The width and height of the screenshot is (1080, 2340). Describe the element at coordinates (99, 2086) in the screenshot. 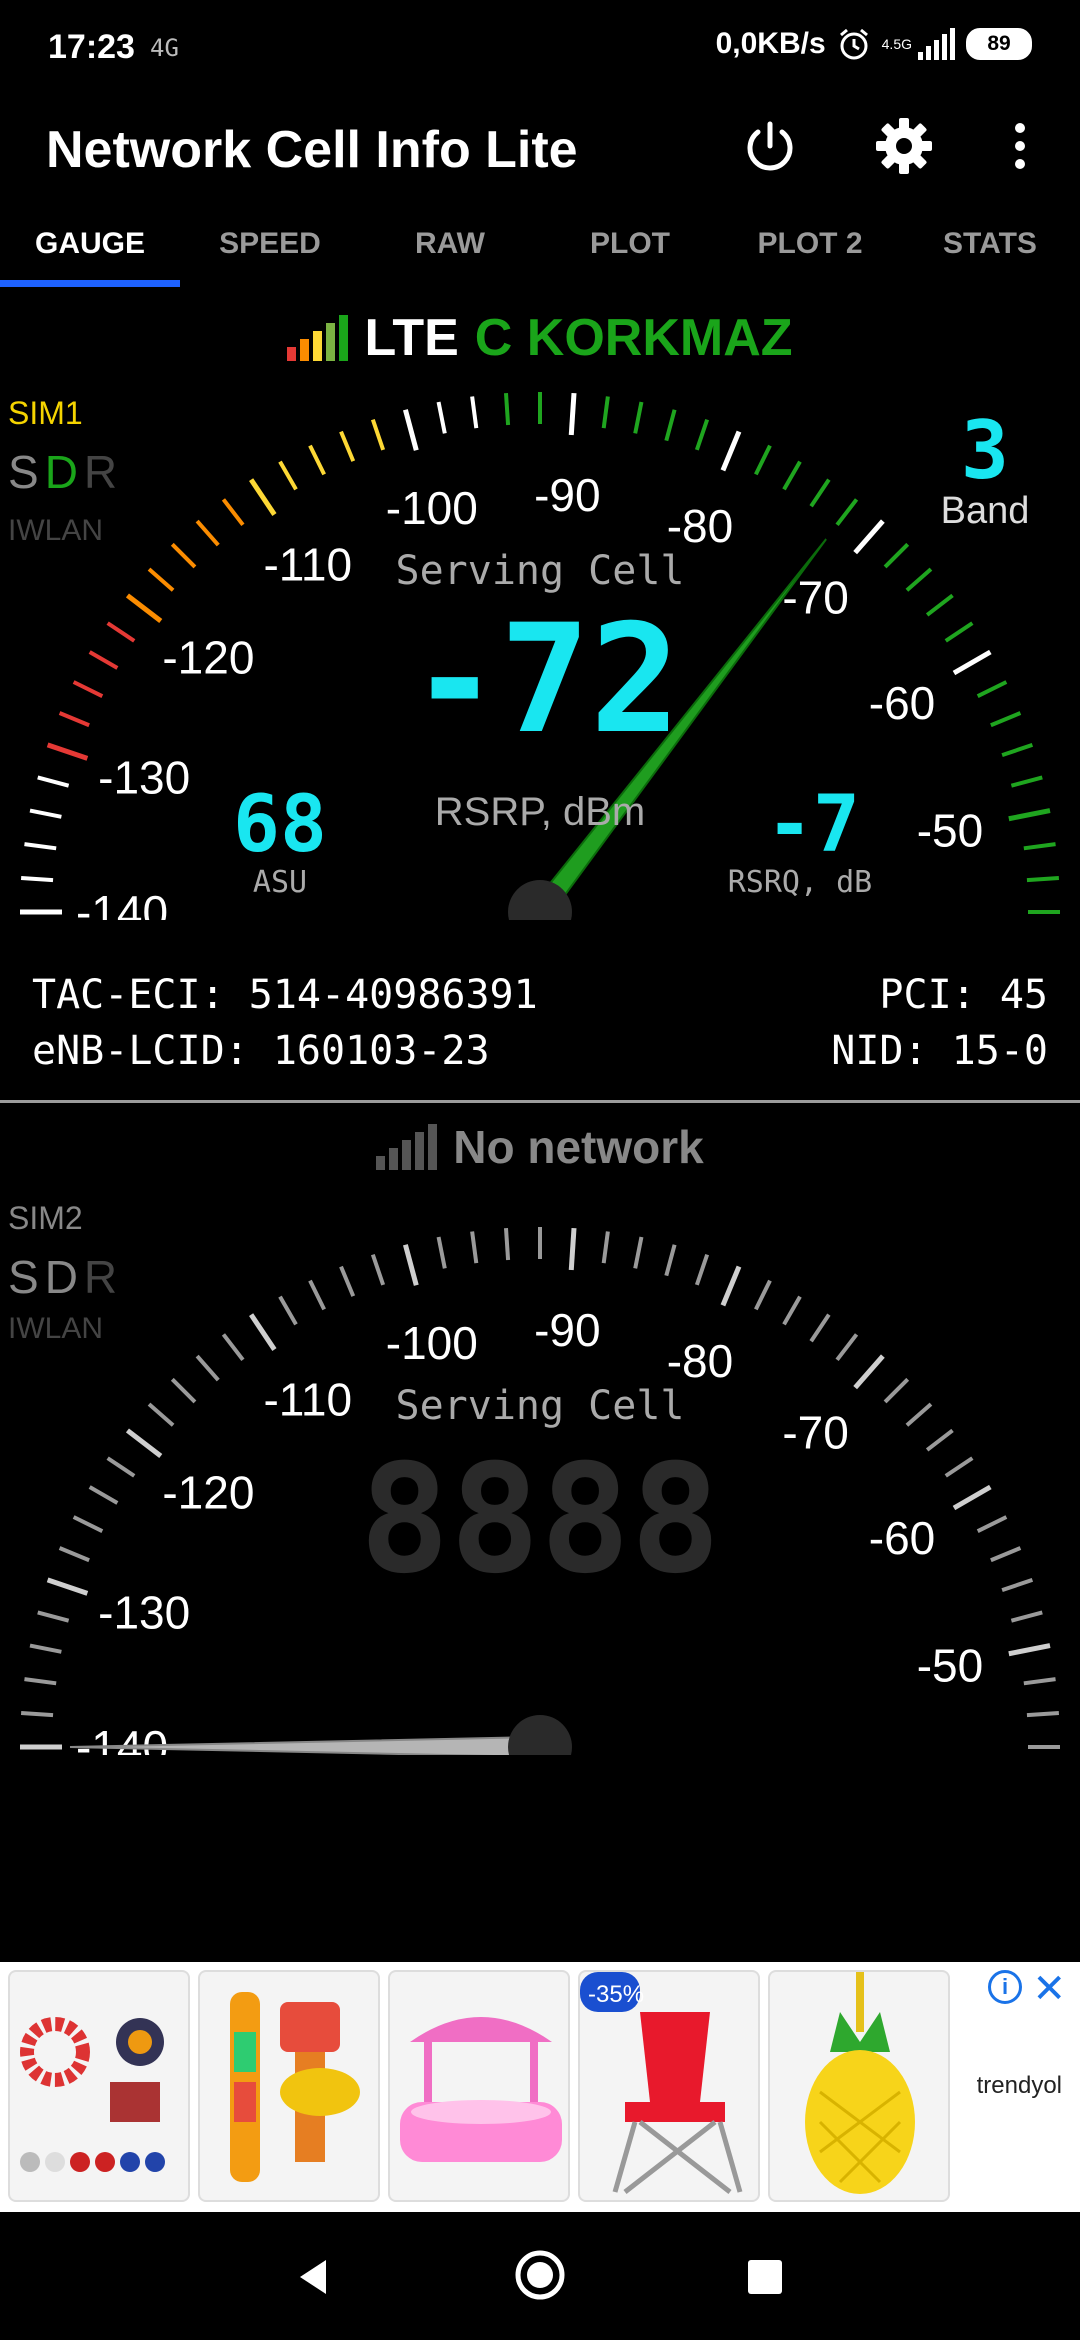

I see `ad-item-magnetic-balls` at that location.